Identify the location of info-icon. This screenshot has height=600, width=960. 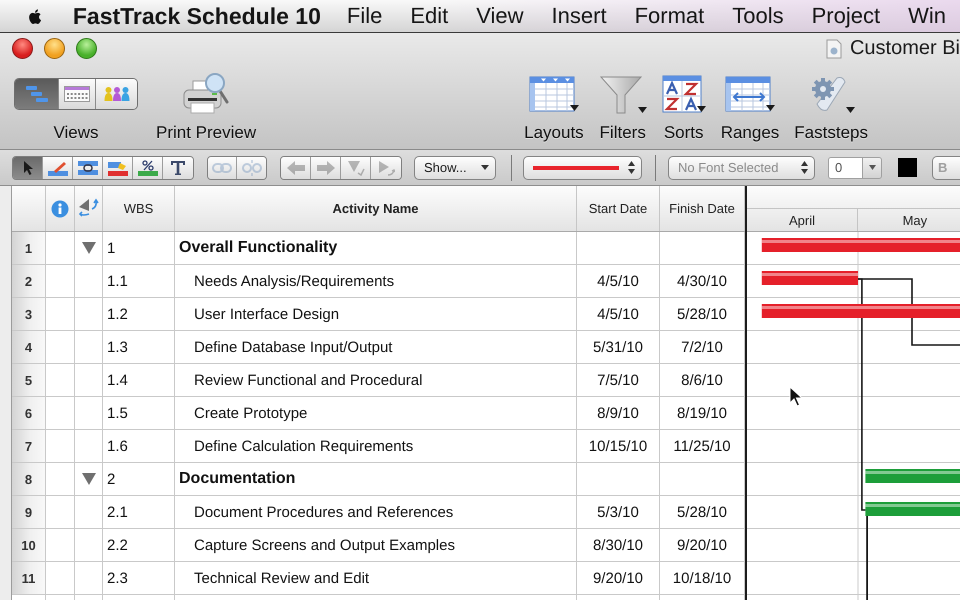
(60, 209).